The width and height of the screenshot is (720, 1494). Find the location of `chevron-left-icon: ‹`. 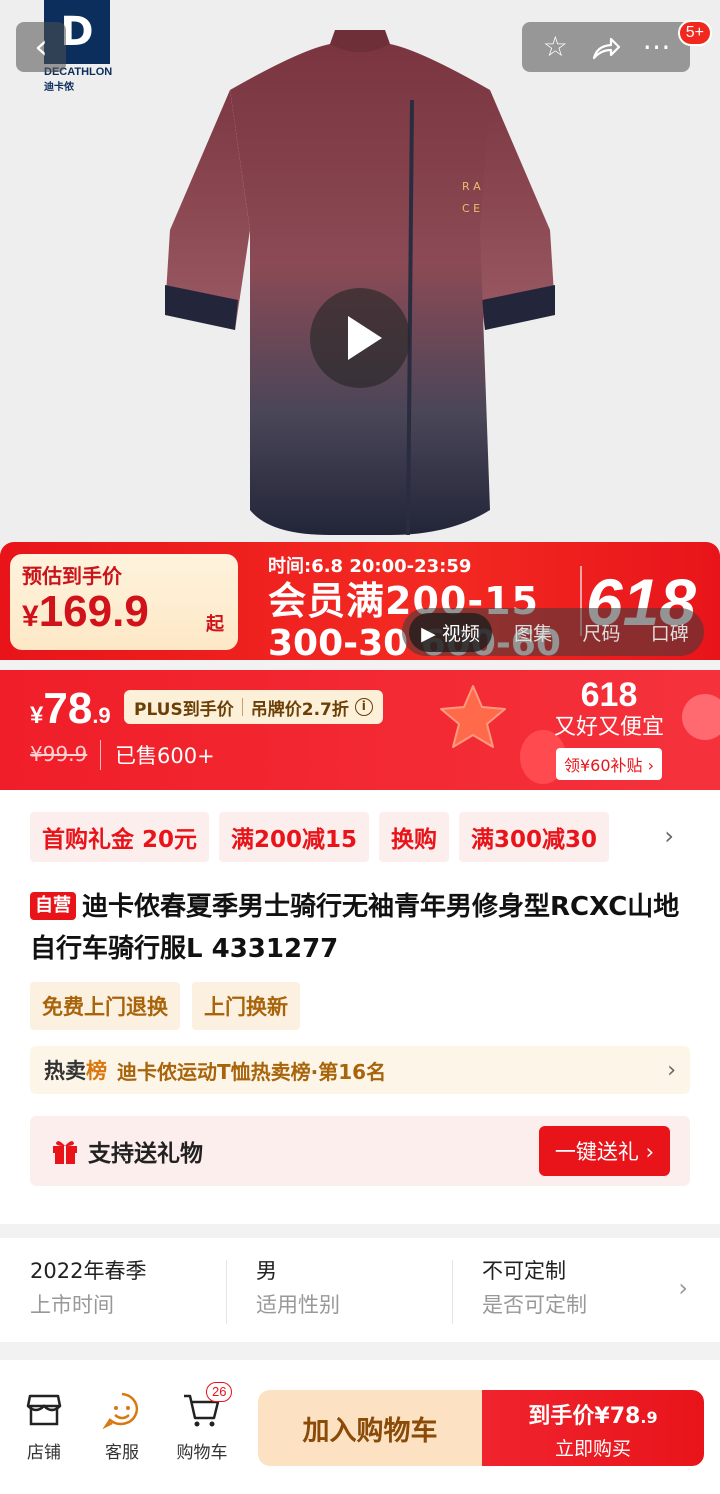

chevron-left-icon: ‹ is located at coordinates (41, 47).